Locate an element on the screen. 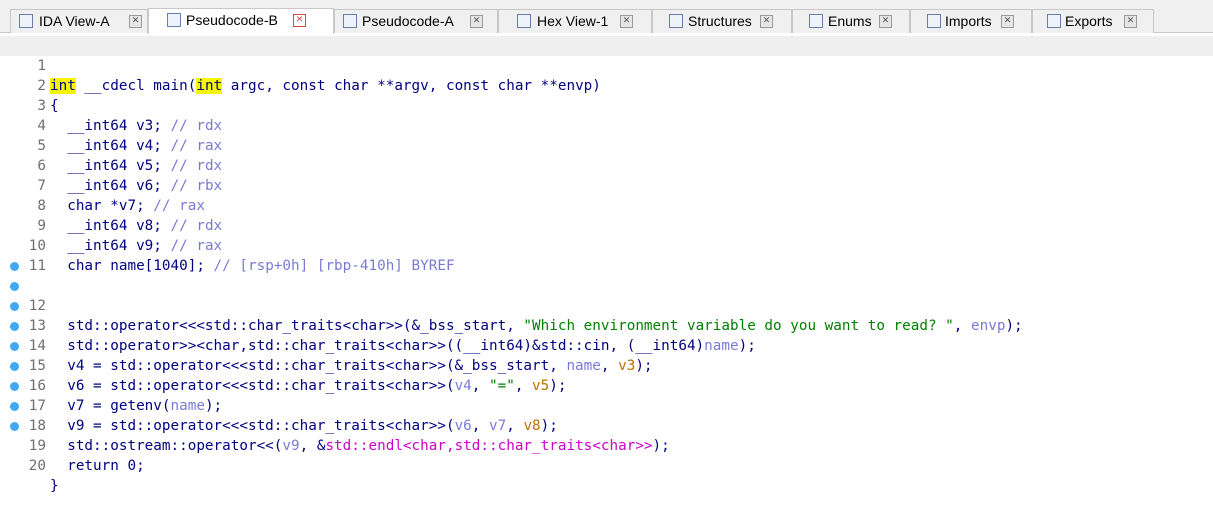 Image resolution: width=1213 pixels, height=516 pixels. tab-ida-view-a: IDA View-A ✕ is located at coordinates (79, 21).